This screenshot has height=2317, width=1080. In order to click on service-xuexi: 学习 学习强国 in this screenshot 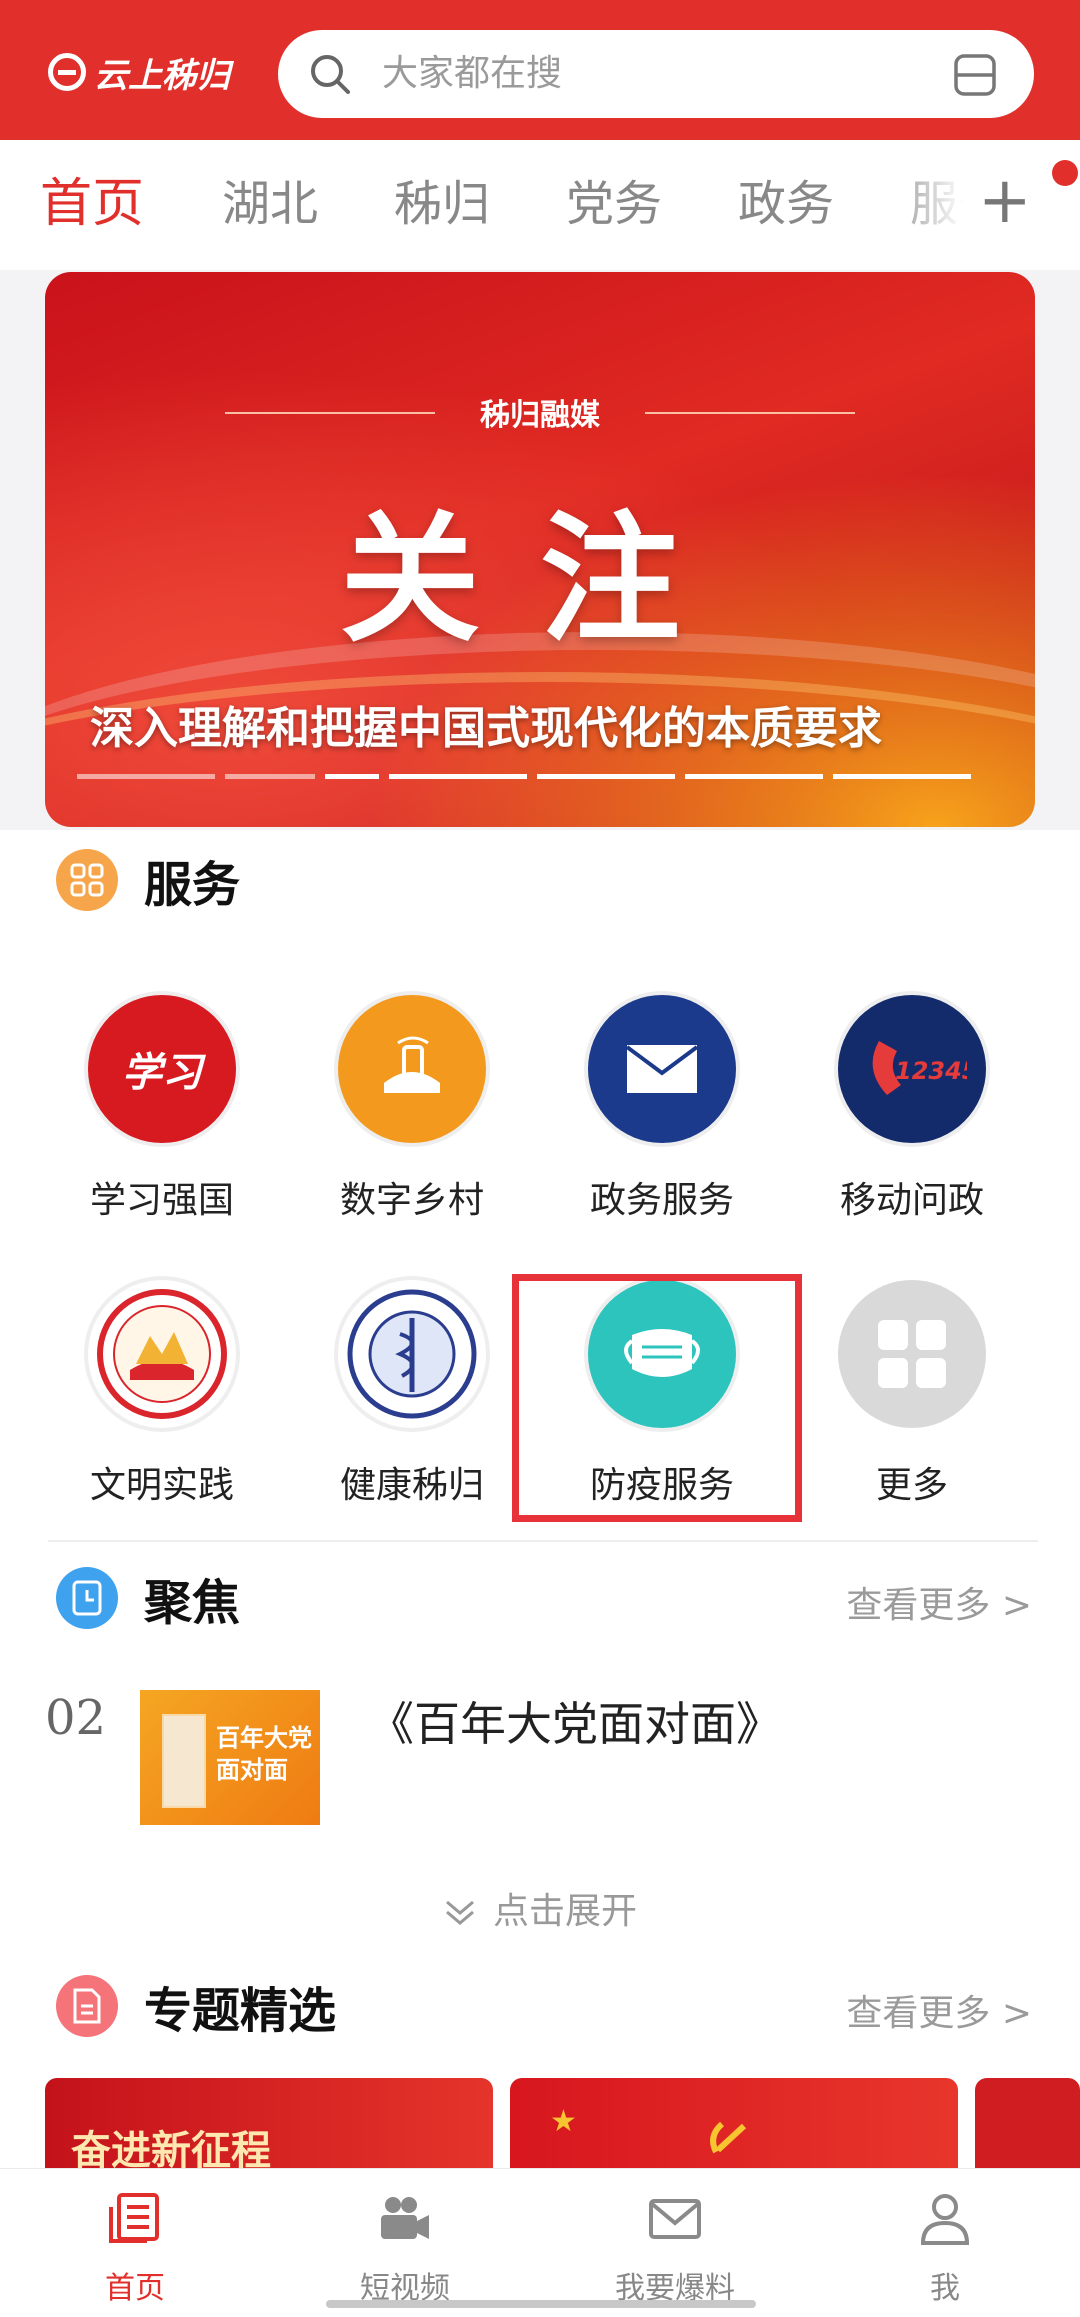, I will do `click(162, 1109)`.